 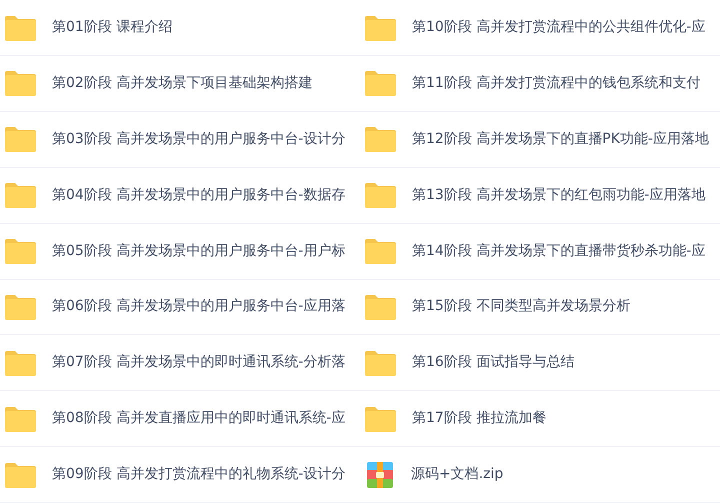 What do you see at coordinates (199, 474) in the screenshot?
I see `file-name: 第09阶段 高并发打赏流程中的礼物系统-设计分` at bounding box center [199, 474].